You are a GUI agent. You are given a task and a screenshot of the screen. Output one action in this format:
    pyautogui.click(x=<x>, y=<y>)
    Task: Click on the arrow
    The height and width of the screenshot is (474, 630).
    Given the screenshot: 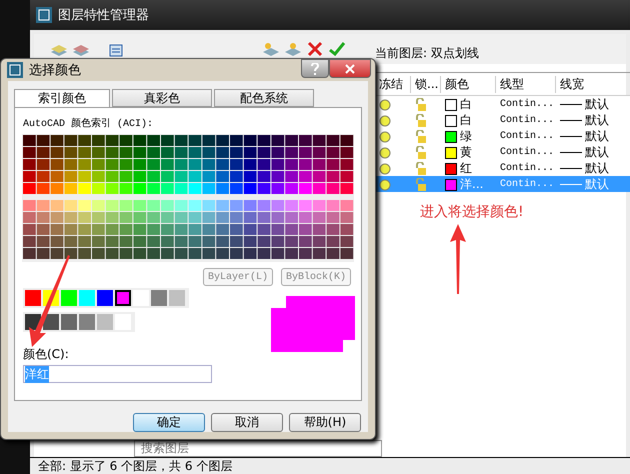 What is the action you would take?
    pyautogui.click(x=458, y=259)
    